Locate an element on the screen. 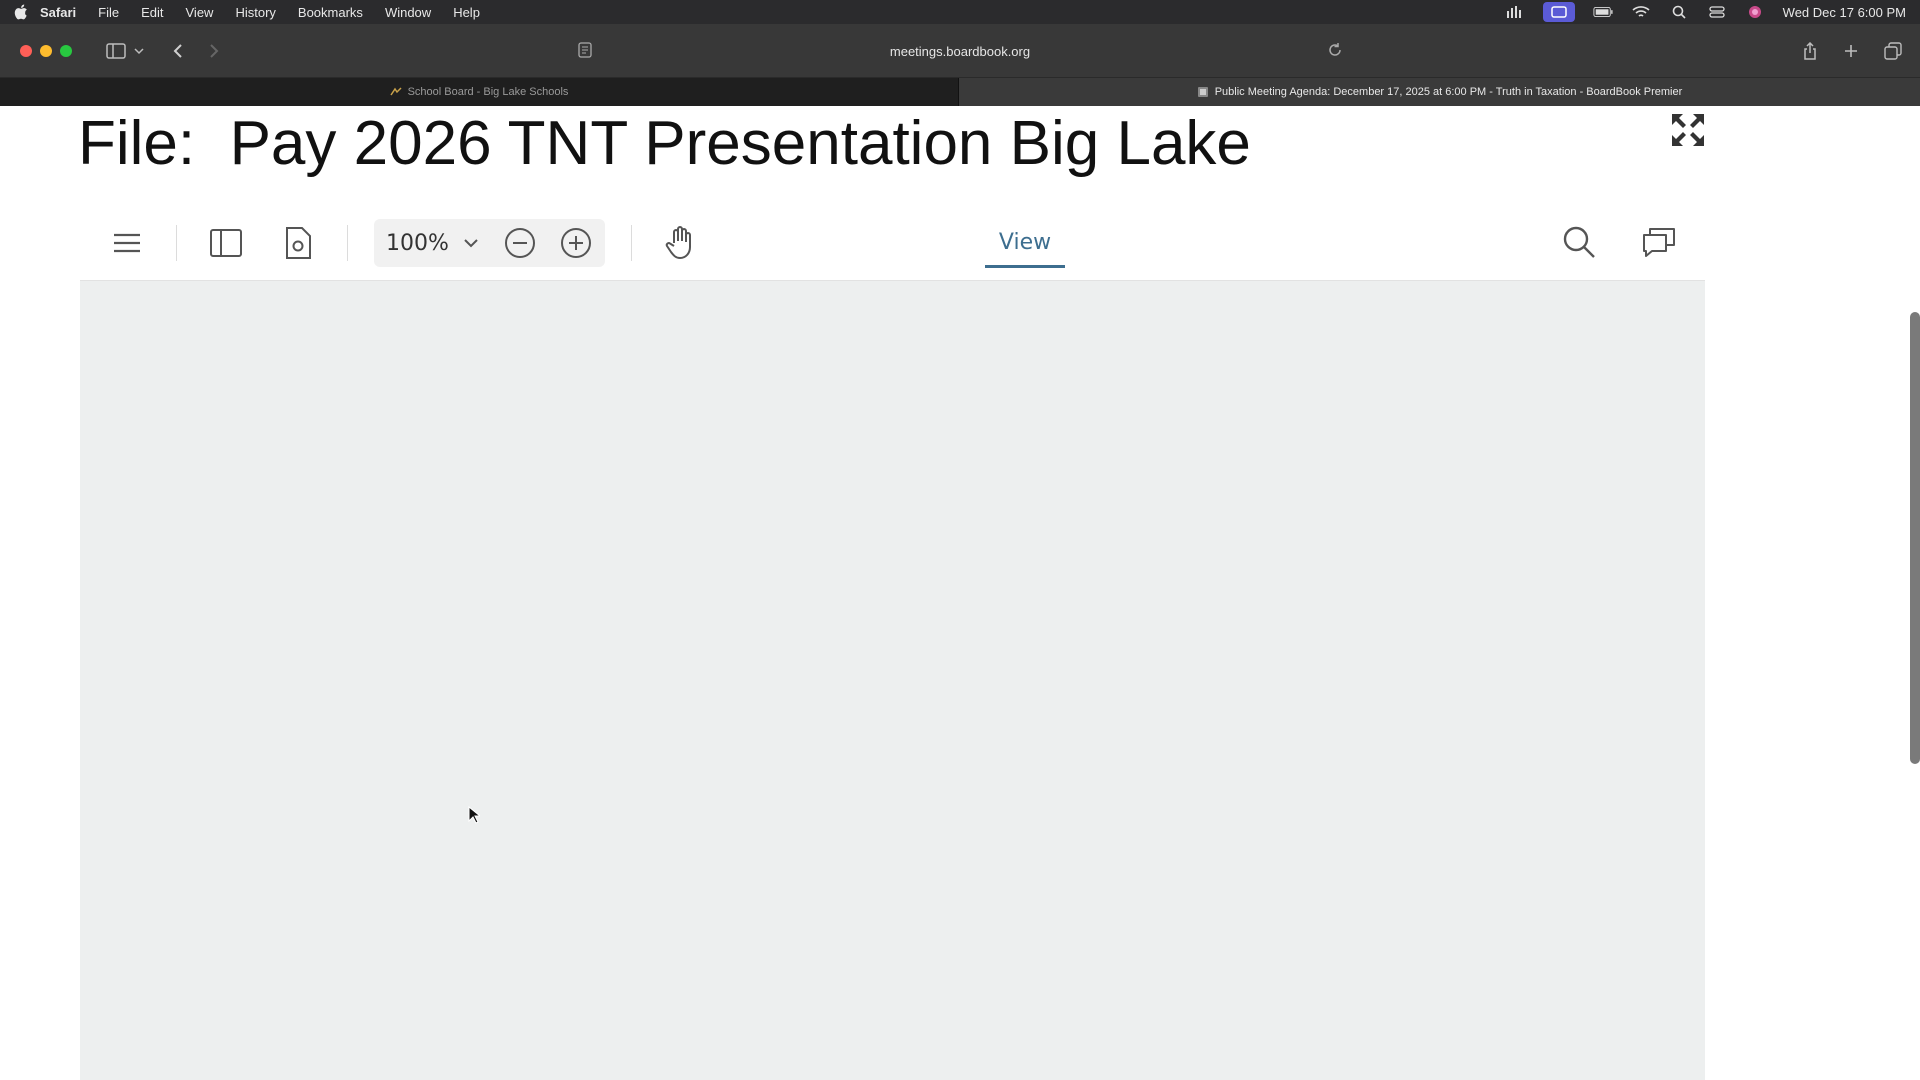  wifi-icon is located at coordinates (1641, 12).